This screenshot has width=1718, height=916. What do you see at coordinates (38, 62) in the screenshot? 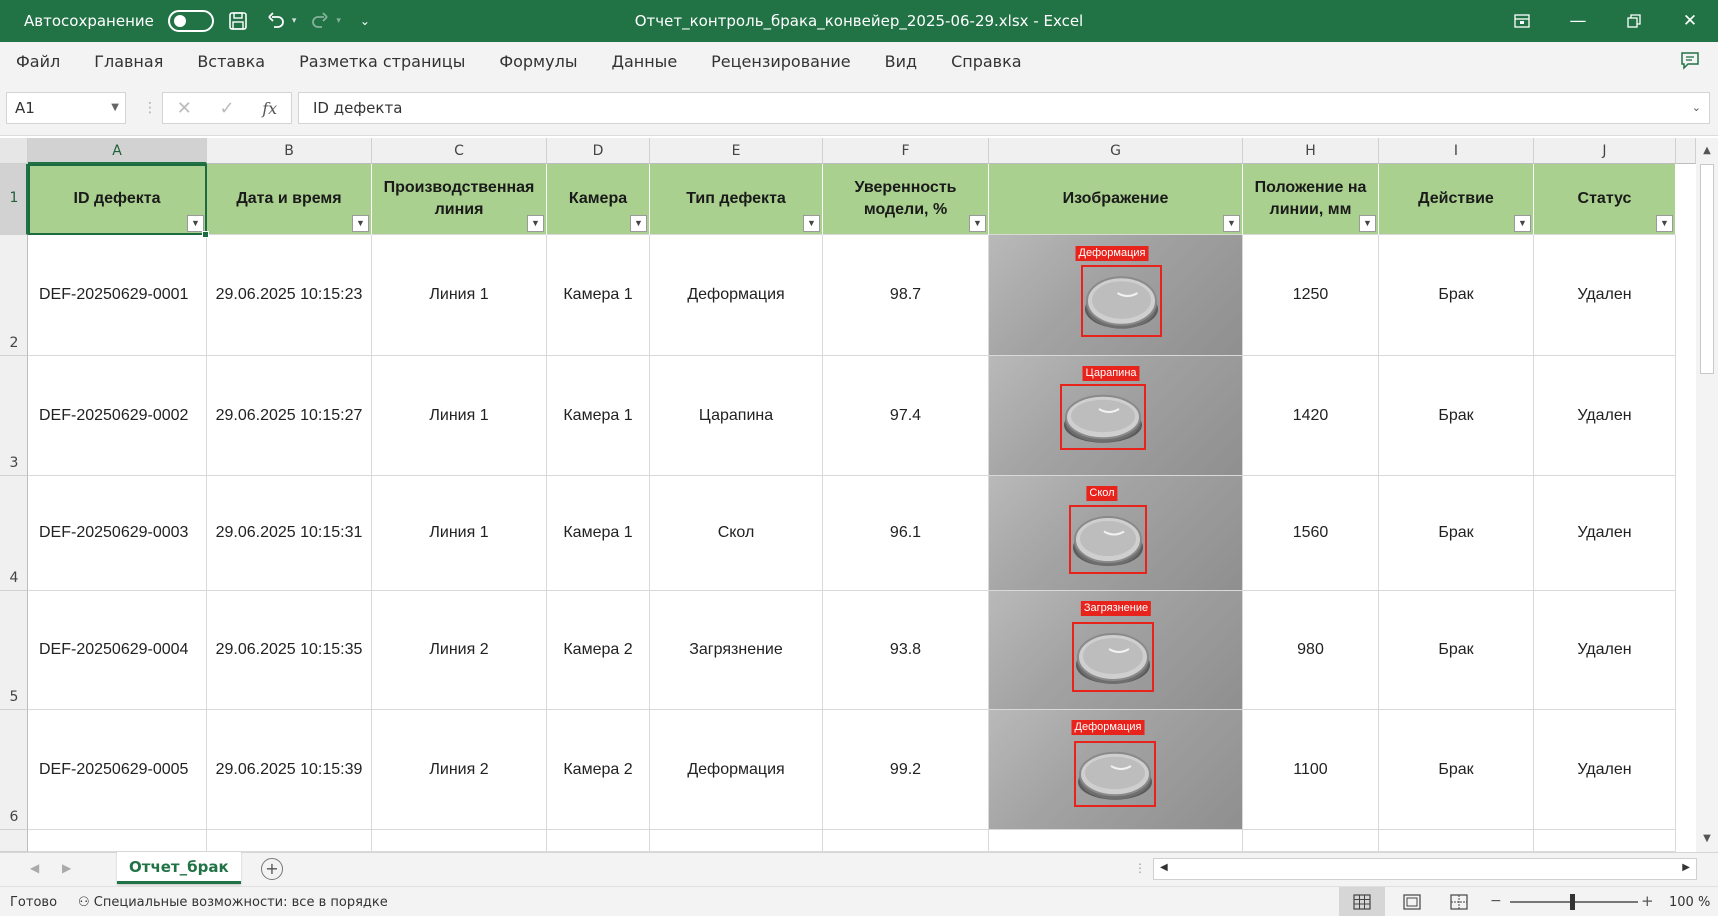
I see `tab-file: Файл` at bounding box center [38, 62].